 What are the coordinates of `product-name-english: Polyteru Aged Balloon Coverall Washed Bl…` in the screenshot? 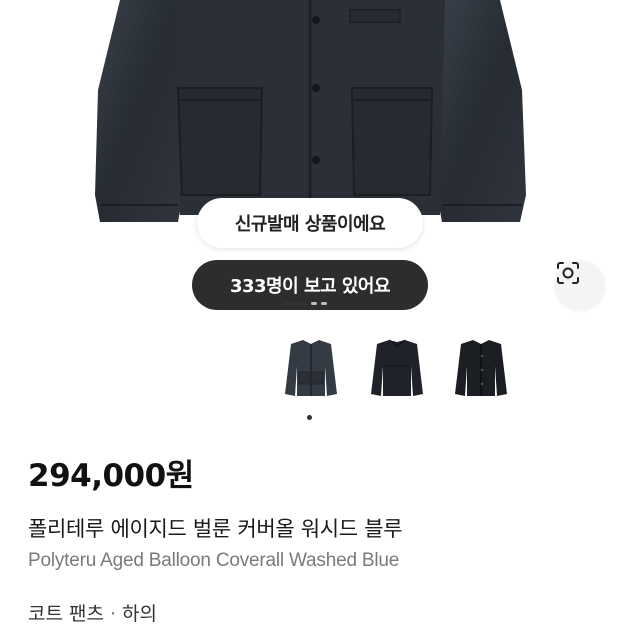 It's located at (214, 560).